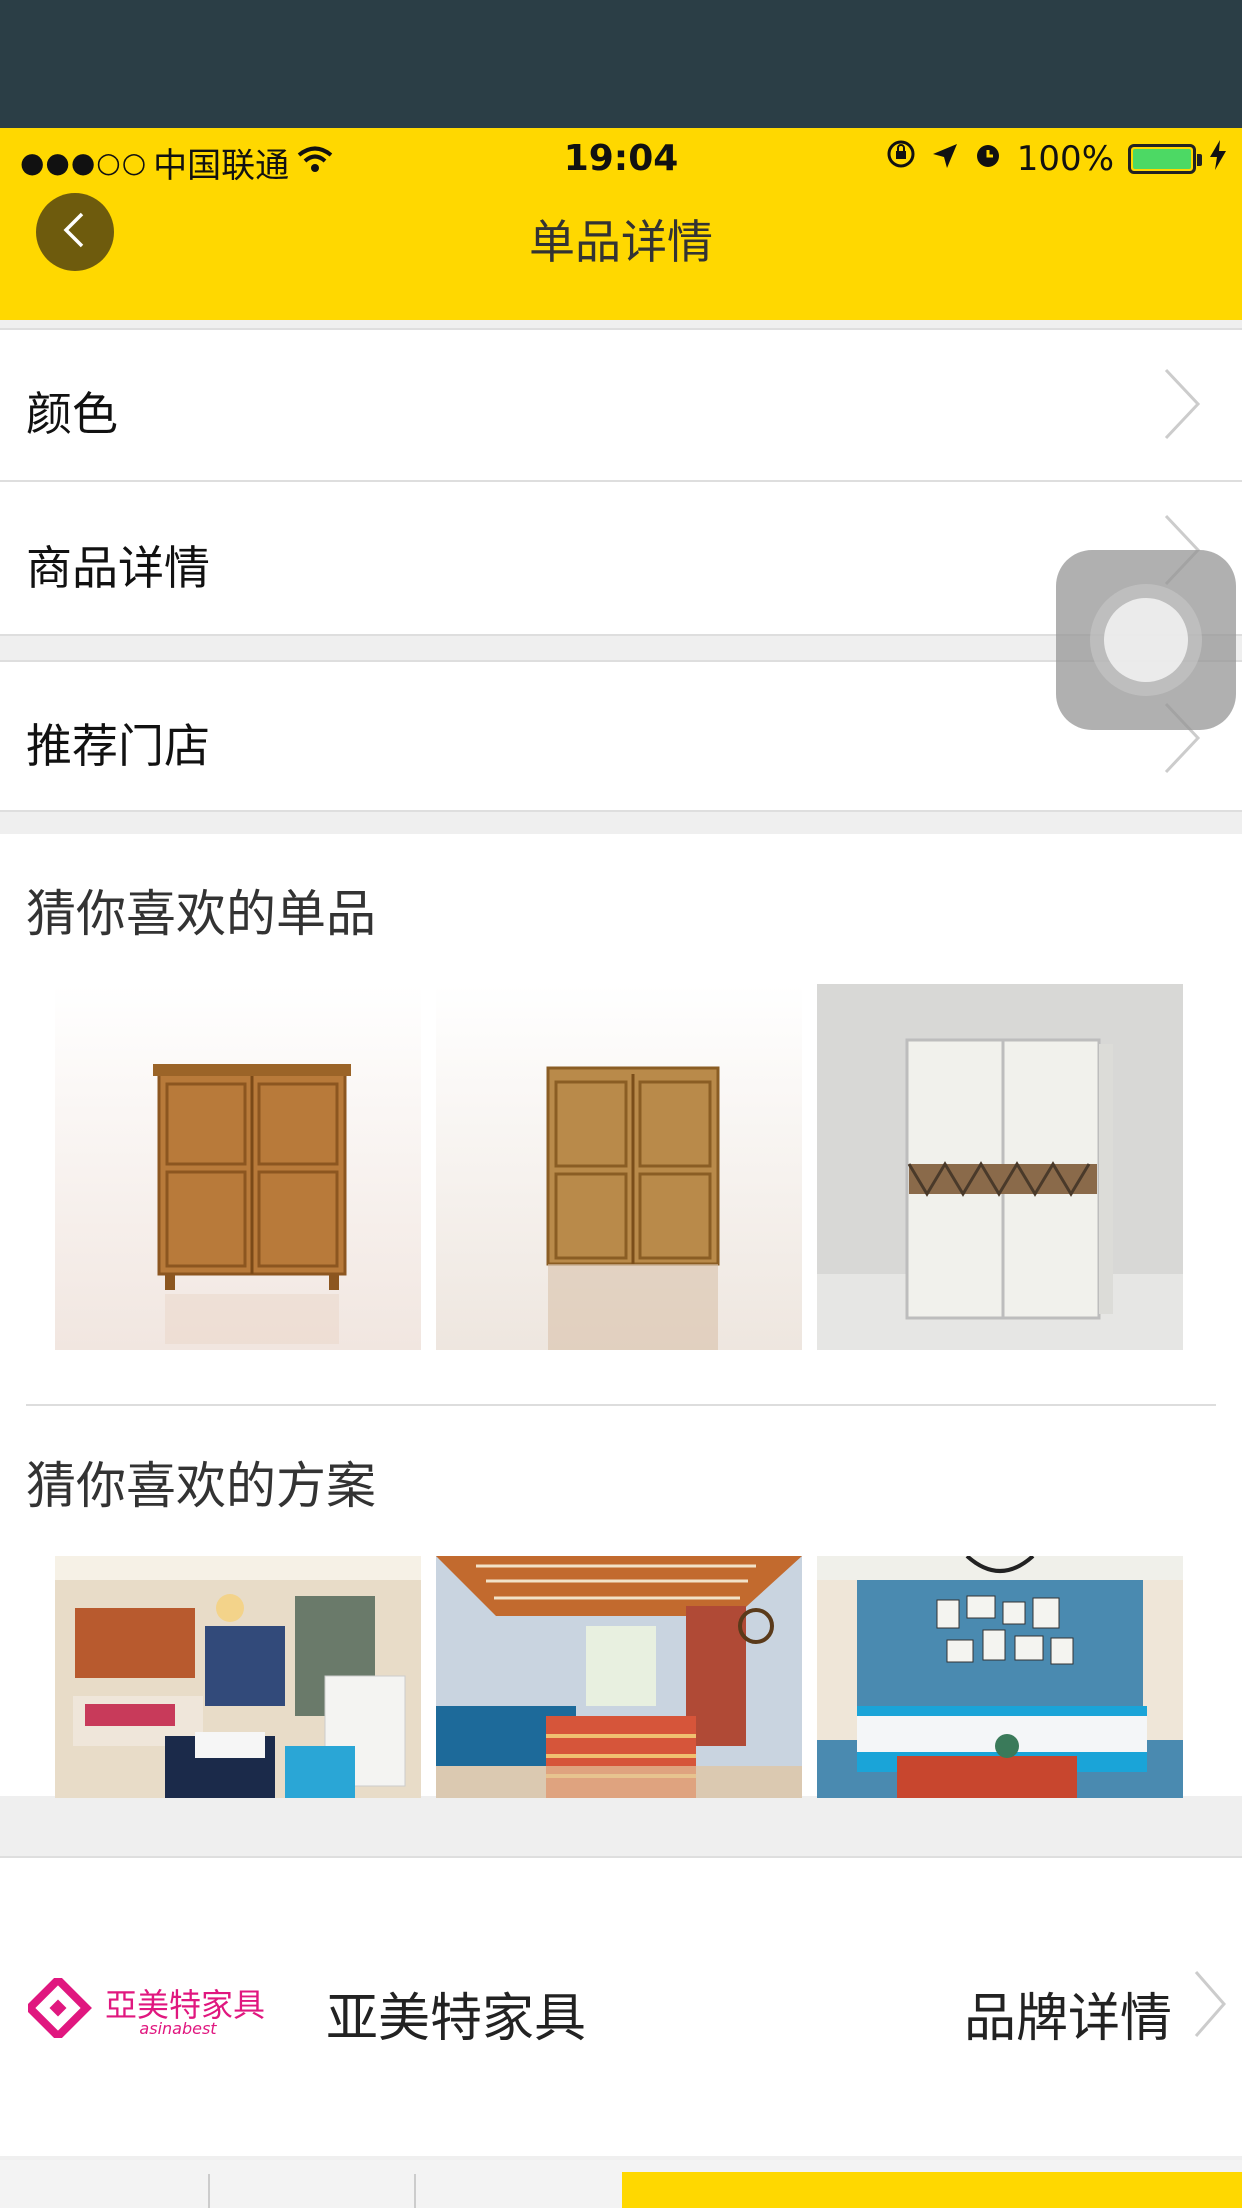 The width and height of the screenshot is (1242, 2208). Describe the element at coordinates (619, 1167) in the screenshot. I see `liked-item-2-image` at that location.